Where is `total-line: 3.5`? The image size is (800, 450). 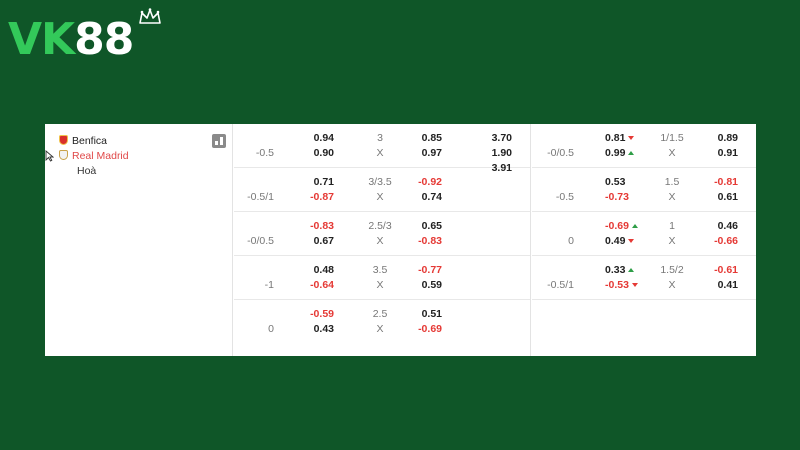 total-line: 3.5 is located at coordinates (380, 270).